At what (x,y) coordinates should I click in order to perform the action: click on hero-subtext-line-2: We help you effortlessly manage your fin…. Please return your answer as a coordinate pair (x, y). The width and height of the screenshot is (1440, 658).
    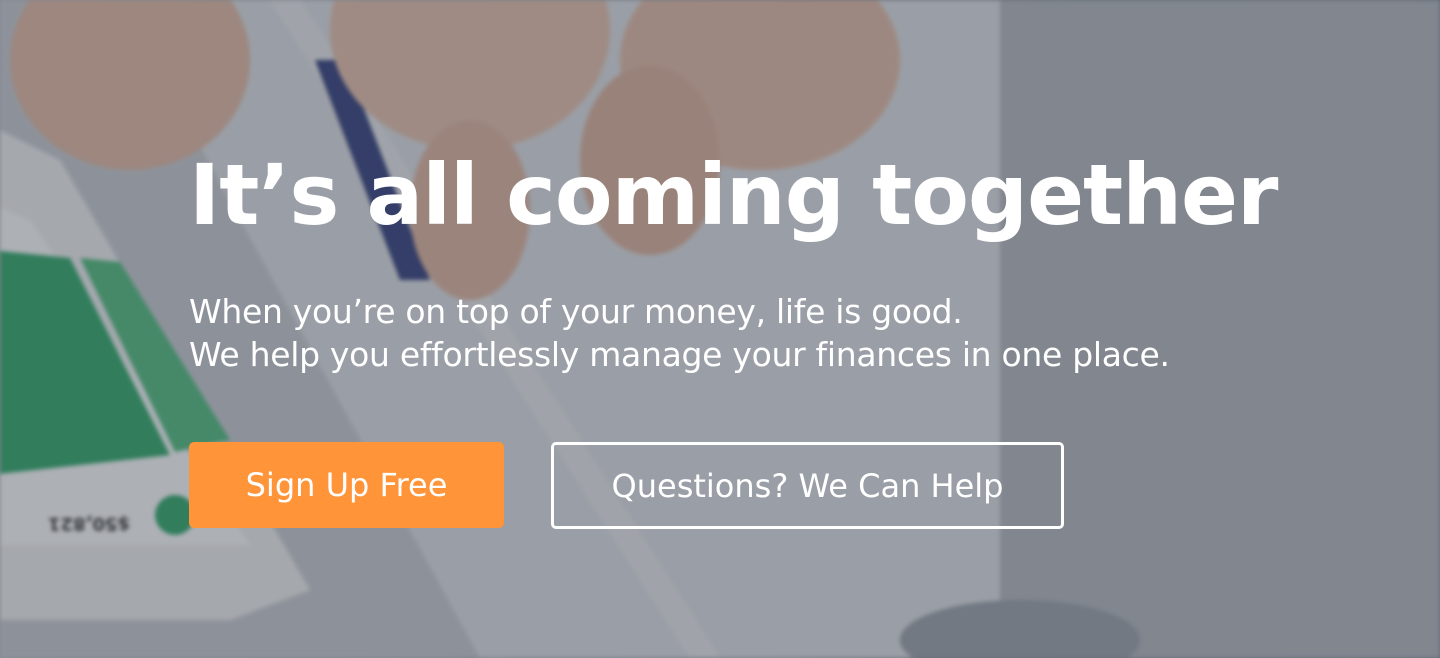
    Looking at the image, I should click on (679, 354).